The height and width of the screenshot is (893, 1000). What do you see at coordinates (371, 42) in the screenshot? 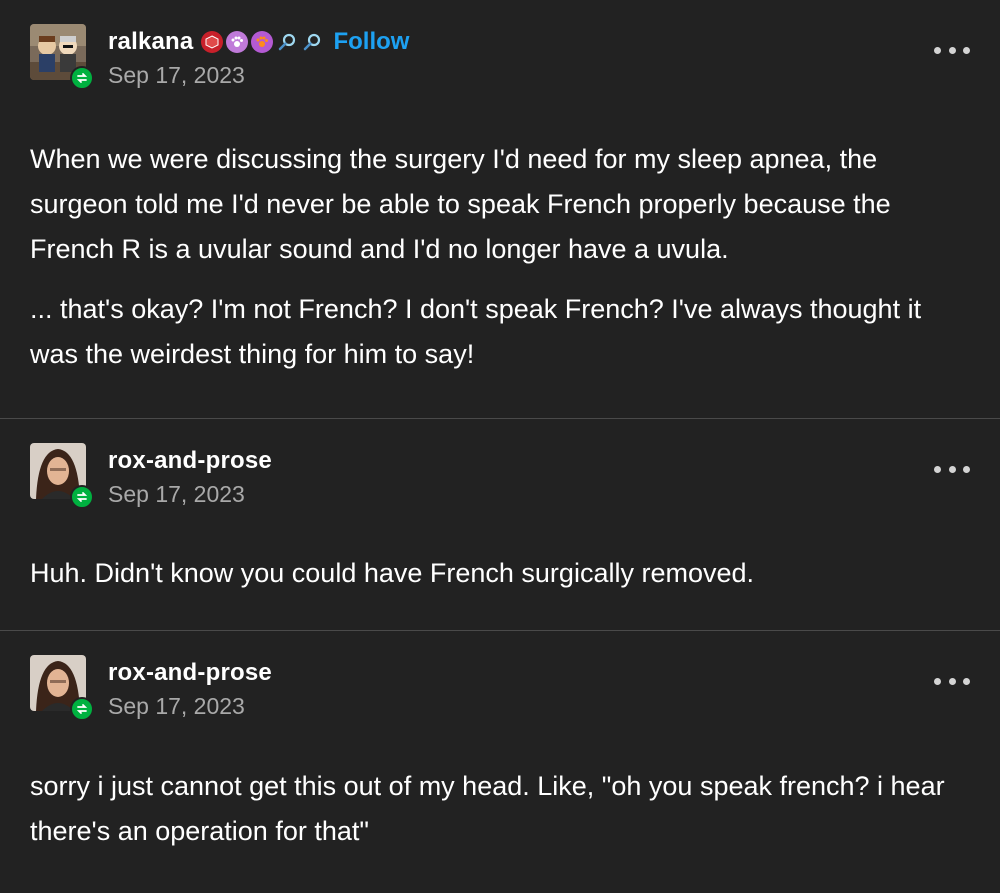
I see `follow-button: Follow` at bounding box center [371, 42].